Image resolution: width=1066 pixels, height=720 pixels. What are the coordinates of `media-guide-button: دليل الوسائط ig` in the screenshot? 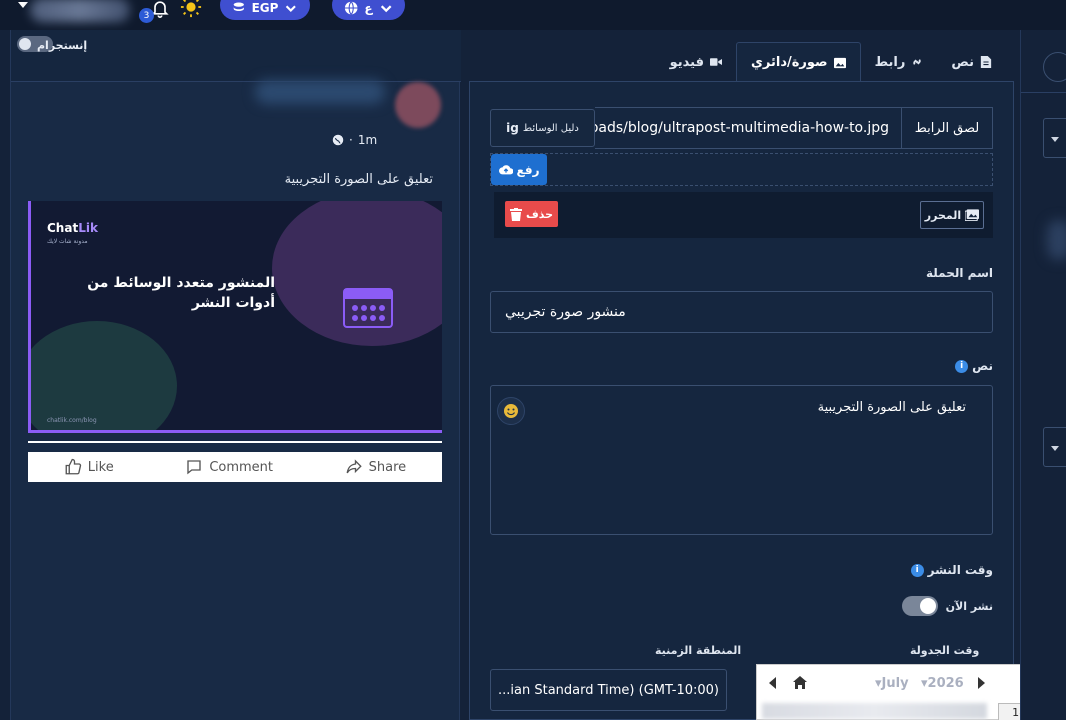 It's located at (542, 128).